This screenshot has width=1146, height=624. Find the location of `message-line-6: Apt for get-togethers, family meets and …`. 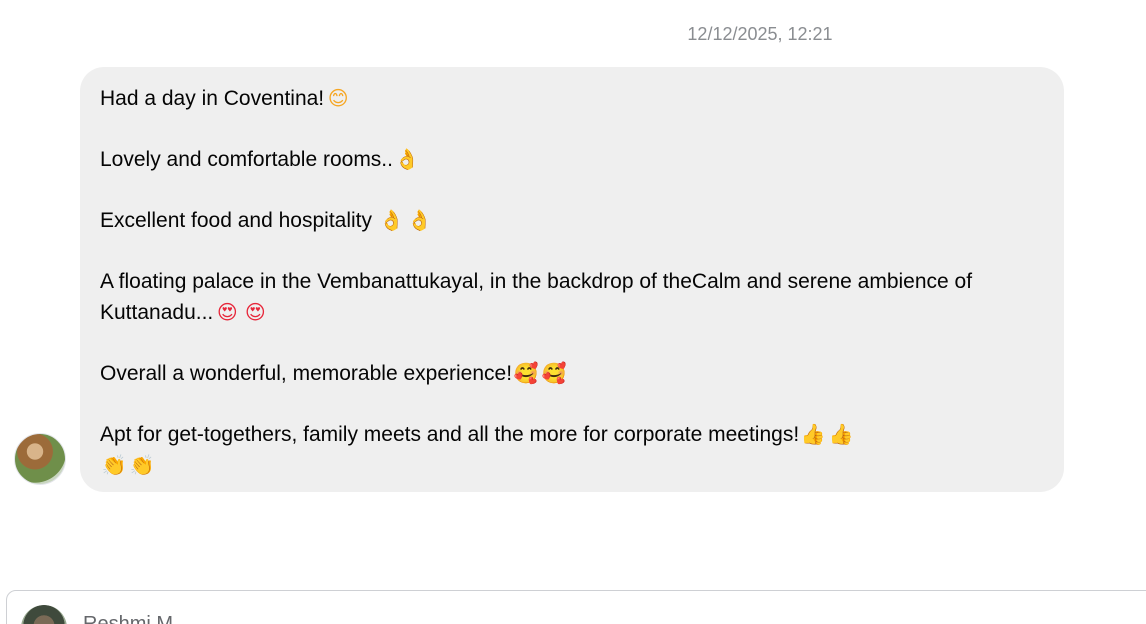

message-line-6: Apt for get-togethers, family meets and … is located at coordinates (572, 450).